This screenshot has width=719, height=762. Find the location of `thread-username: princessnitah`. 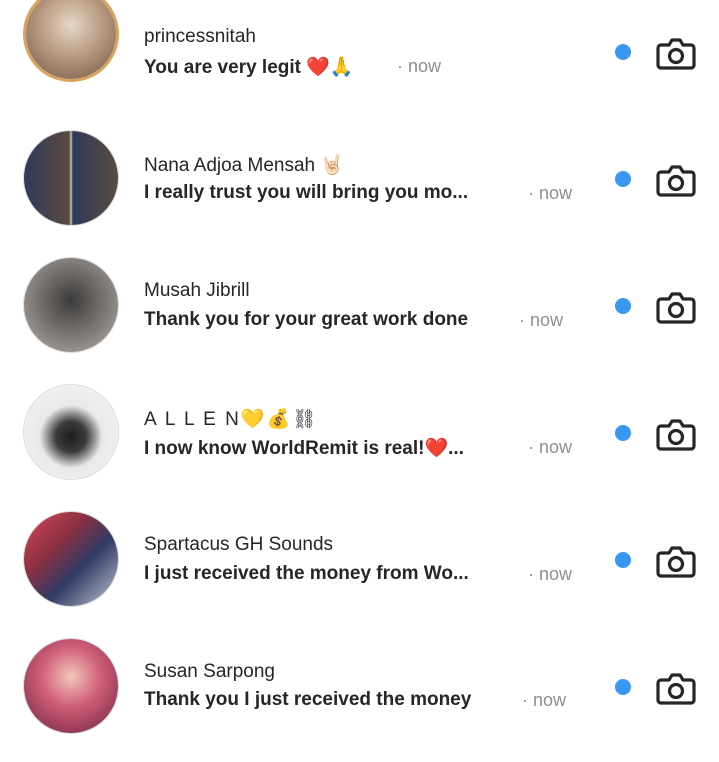

thread-username: princessnitah is located at coordinates (200, 36).